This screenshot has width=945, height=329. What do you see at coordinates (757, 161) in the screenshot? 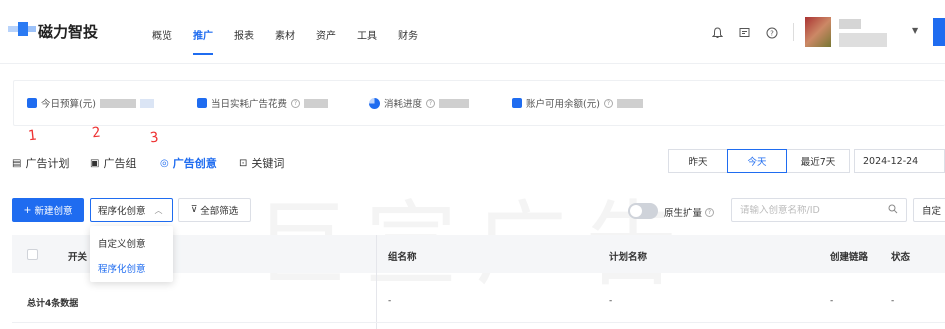
I see `date-today: 今天` at bounding box center [757, 161].